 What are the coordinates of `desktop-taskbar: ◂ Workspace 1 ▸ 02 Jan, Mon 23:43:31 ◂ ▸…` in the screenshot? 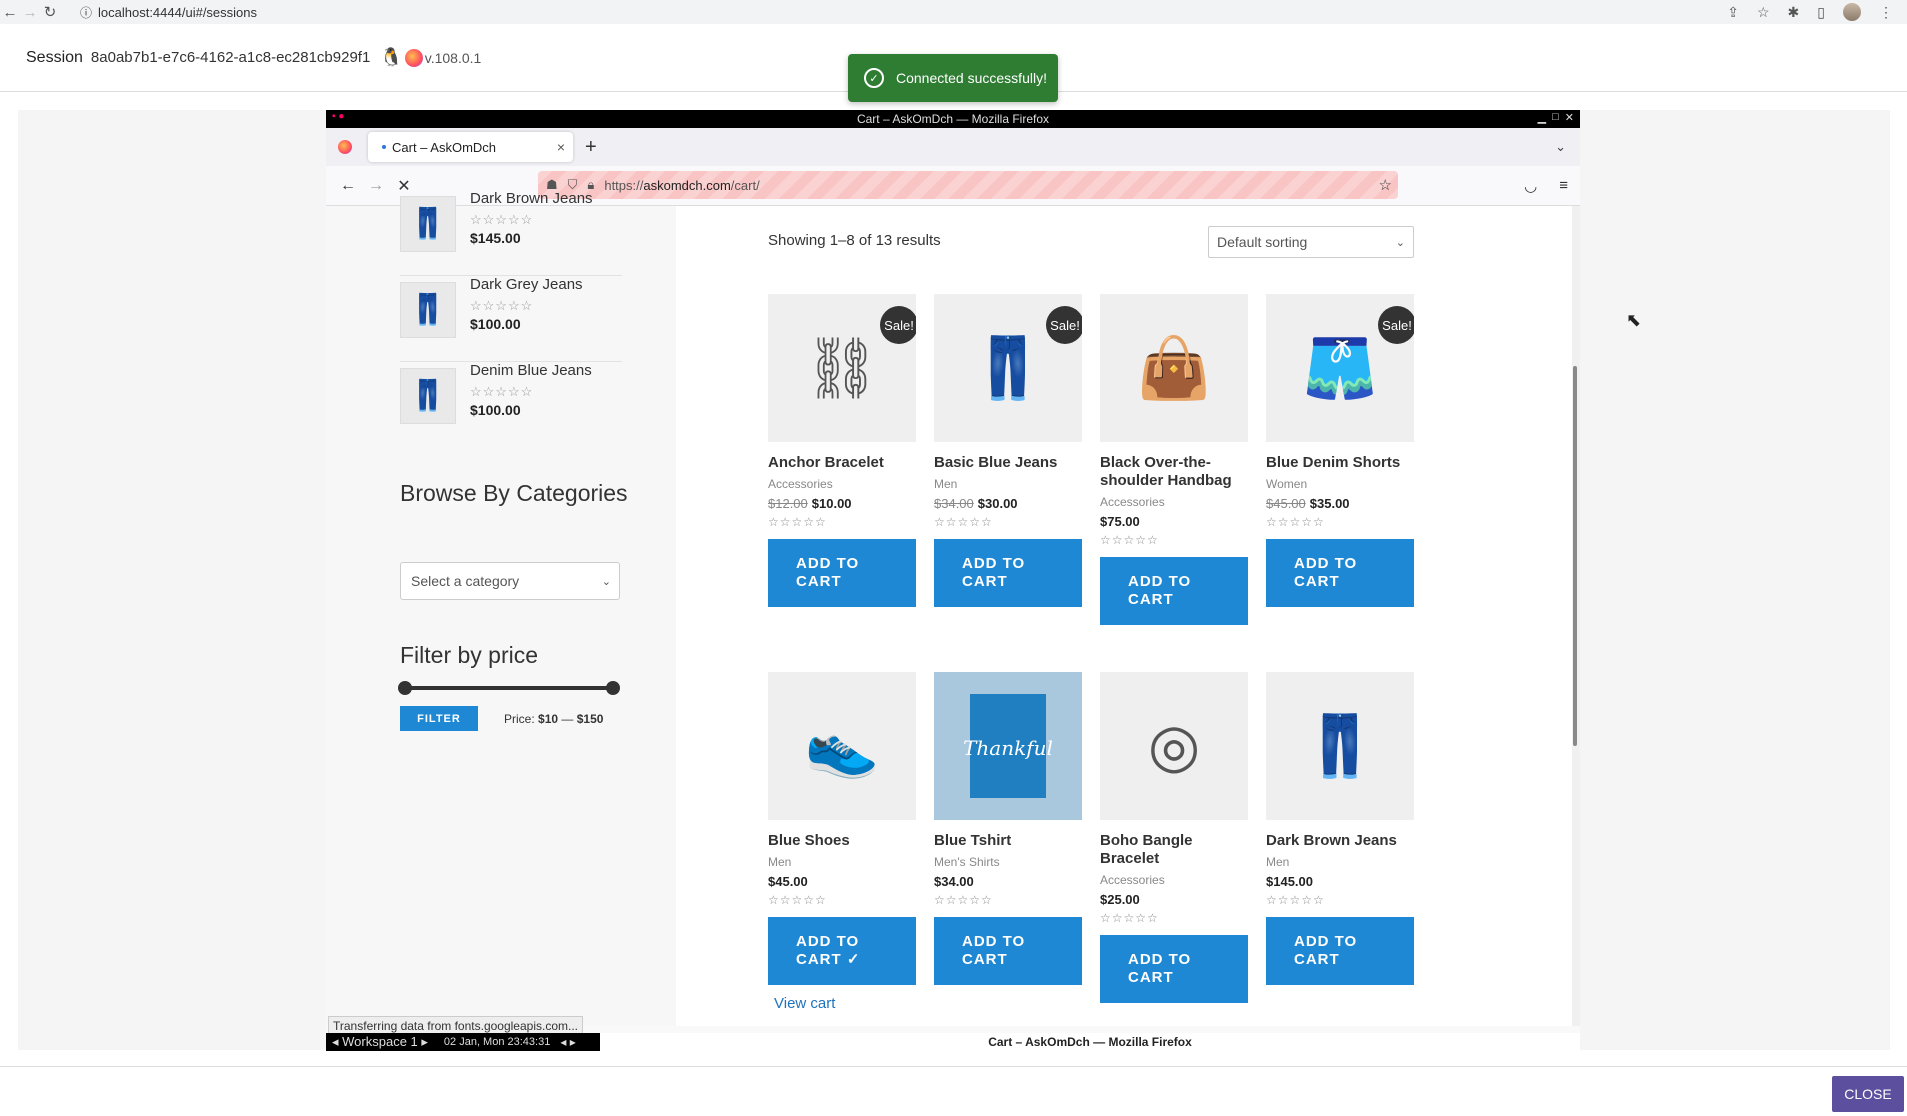 It's located at (953, 1042).